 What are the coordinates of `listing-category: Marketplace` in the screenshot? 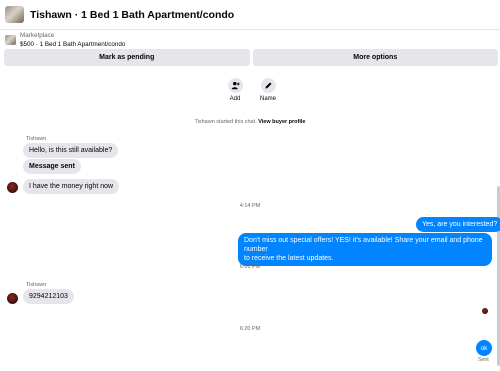 It's located at (37, 35).